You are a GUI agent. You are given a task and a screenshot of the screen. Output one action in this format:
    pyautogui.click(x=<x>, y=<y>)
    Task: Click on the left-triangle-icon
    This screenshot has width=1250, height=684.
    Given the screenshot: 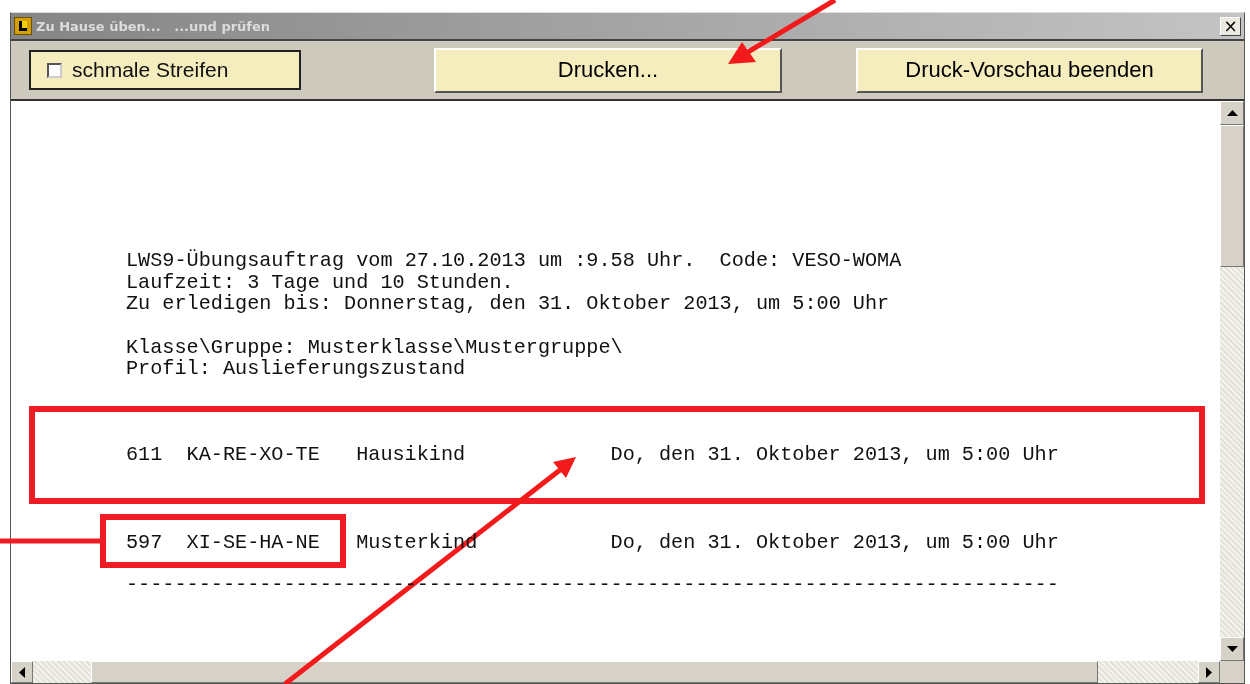 What is the action you would take?
    pyautogui.click(x=22, y=672)
    